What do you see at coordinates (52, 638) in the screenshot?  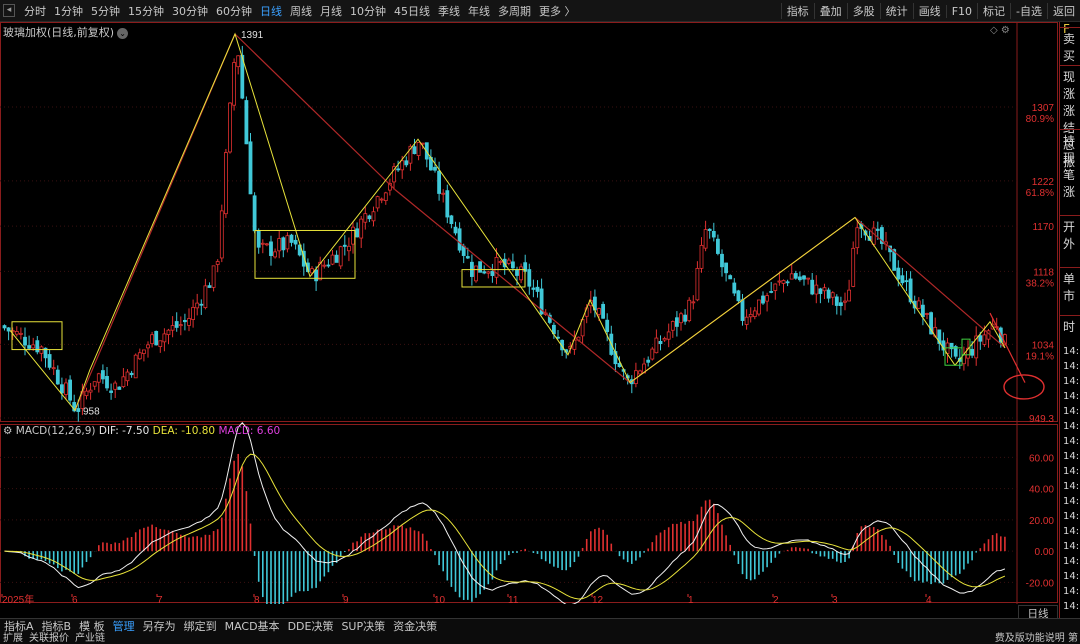 I see `status-link-1: 关联报价` at bounding box center [52, 638].